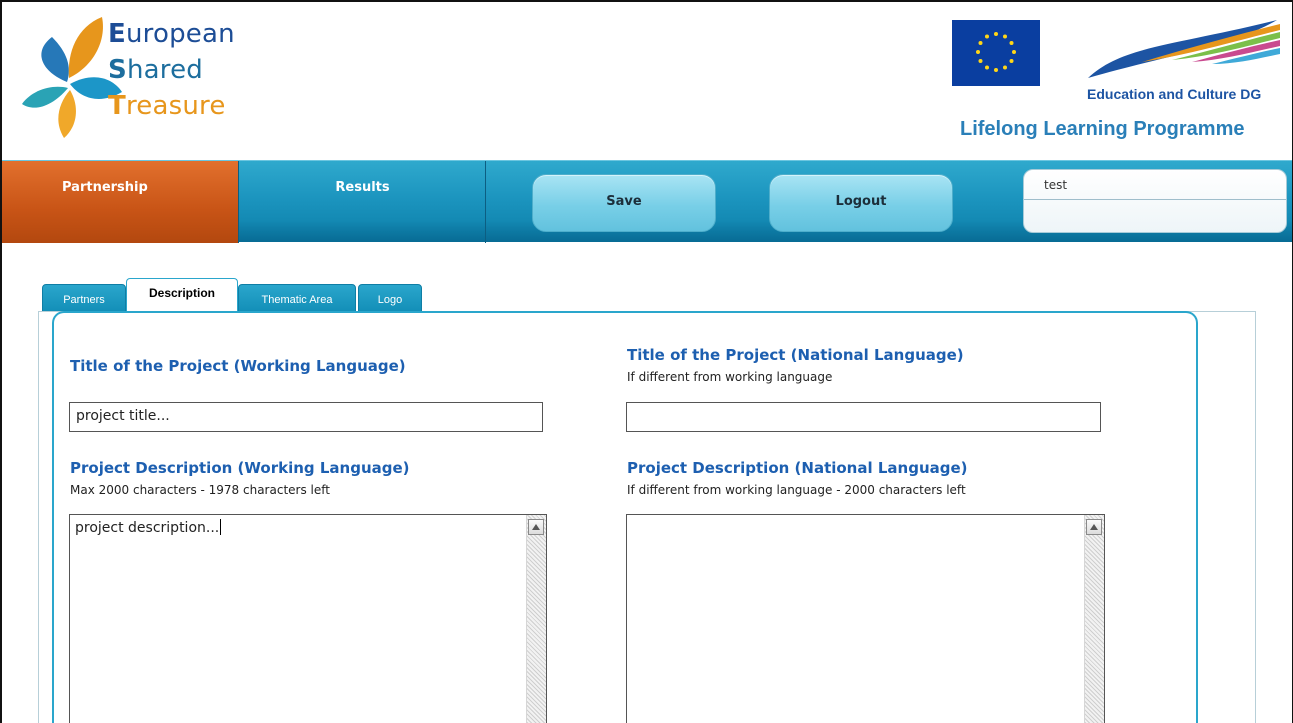 This screenshot has width=1293, height=723. Describe the element at coordinates (84, 298) in the screenshot. I see `tab-partners: Partners` at that location.